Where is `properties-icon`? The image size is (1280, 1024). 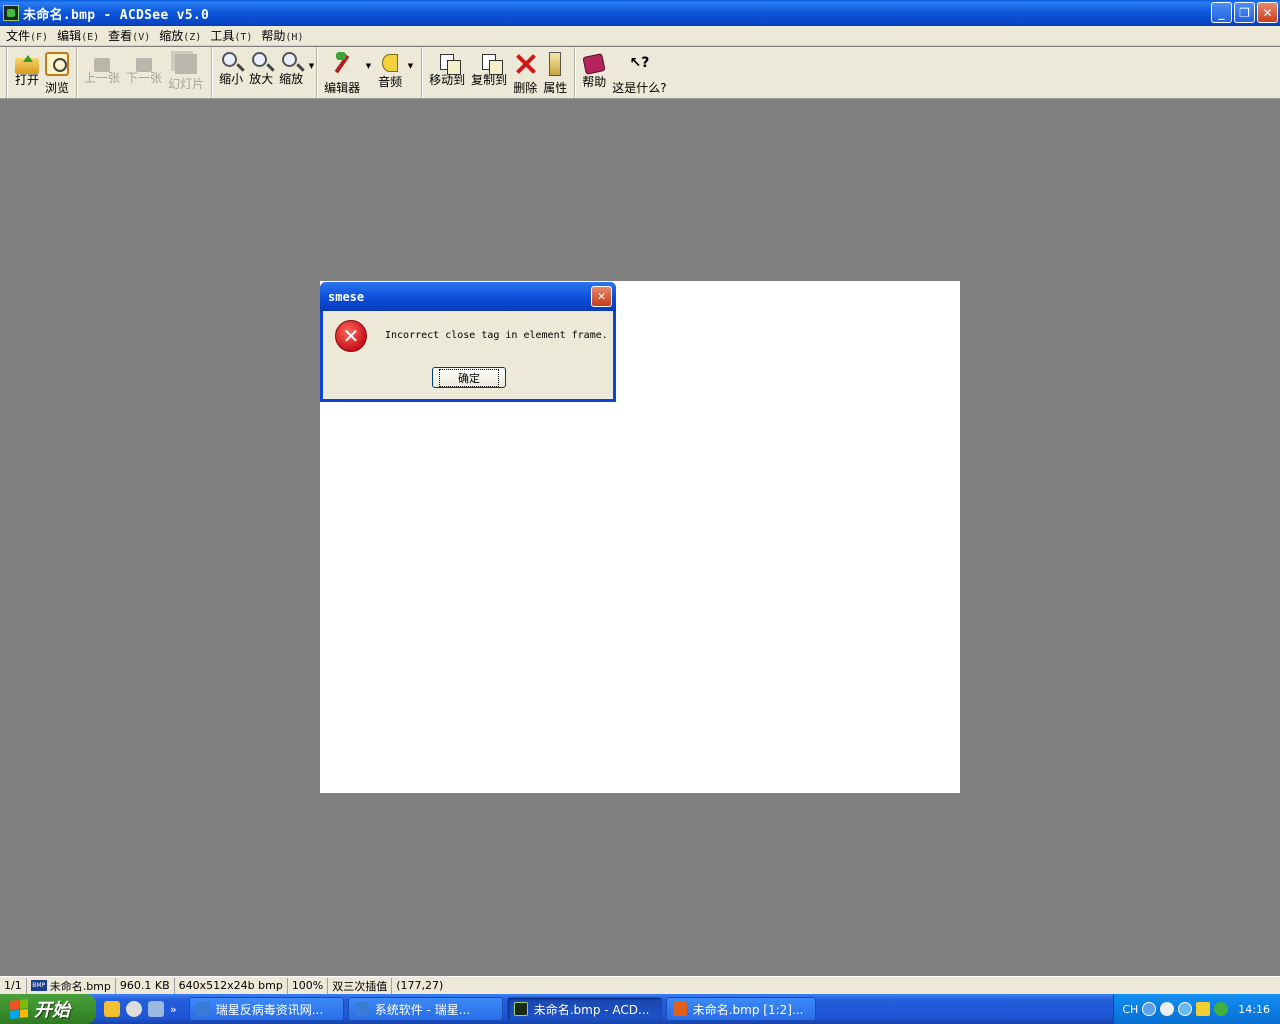 properties-icon is located at coordinates (555, 64).